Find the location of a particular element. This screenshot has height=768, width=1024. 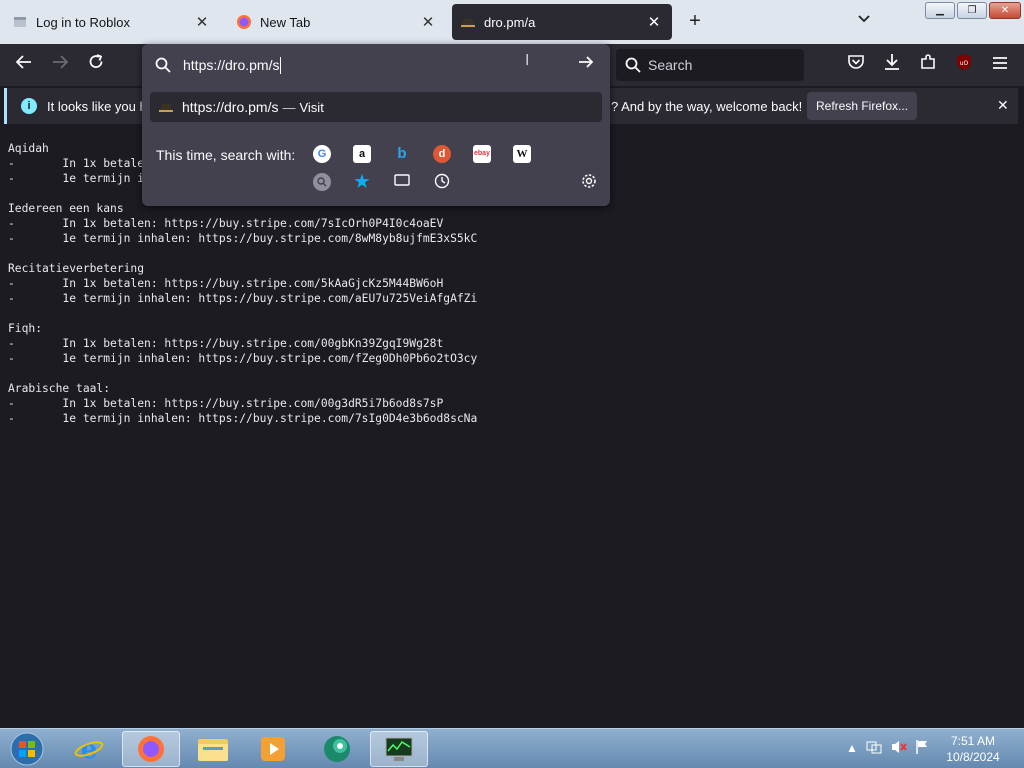

restore-button: ❐ is located at coordinates (972, 10).